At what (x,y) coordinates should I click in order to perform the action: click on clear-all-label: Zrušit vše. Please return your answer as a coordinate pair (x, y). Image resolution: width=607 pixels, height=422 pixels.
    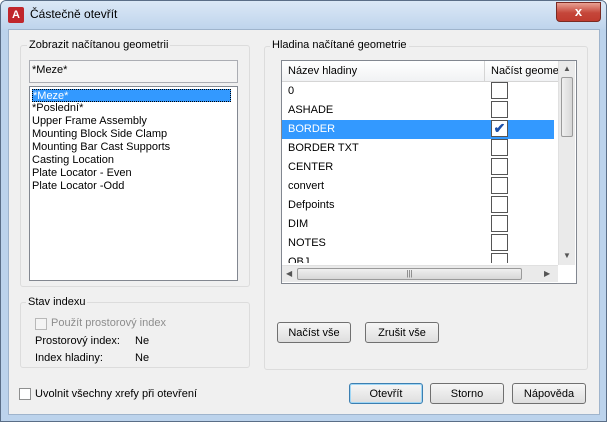
    Looking at the image, I should click on (402, 333).